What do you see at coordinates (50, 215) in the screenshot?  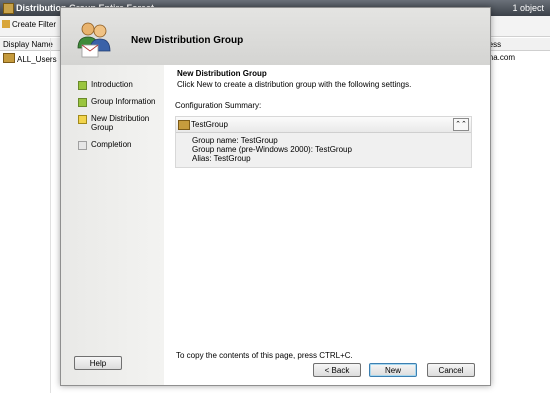 I see `column-divider` at bounding box center [50, 215].